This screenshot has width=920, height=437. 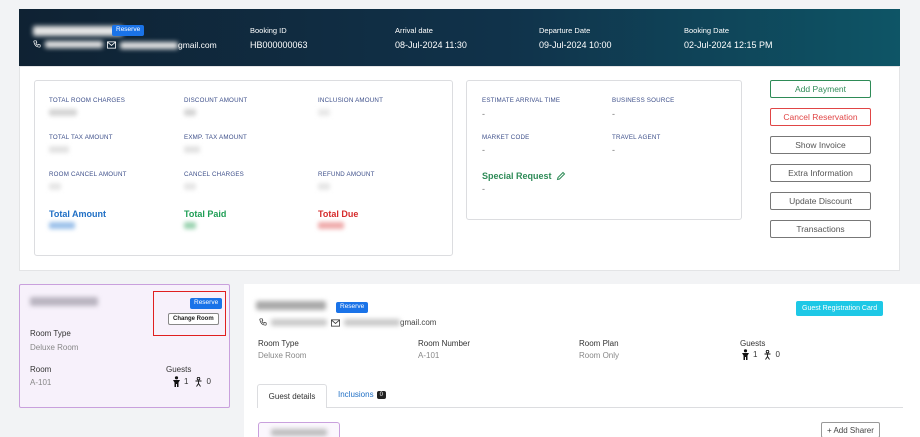 What do you see at coordinates (192, 149) in the screenshot?
I see `exmp-tax-amount-value` at bounding box center [192, 149].